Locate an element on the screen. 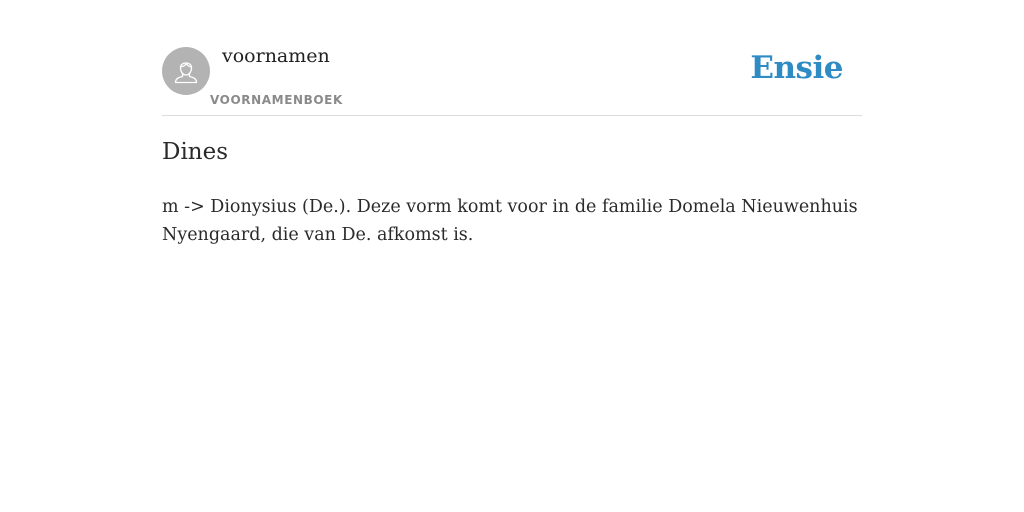 The height and width of the screenshot is (512, 1024). category-label: VOORNAMENBOEK is located at coordinates (276, 100).